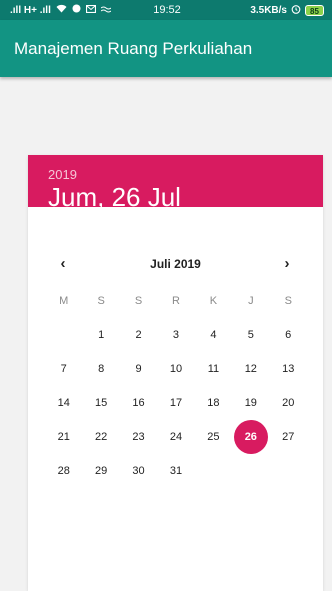 This screenshot has height=591, width=332. What do you see at coordinates (213, 301) in the screenshot?
I see `weekday-label: K` at bounding box center [213, 301].